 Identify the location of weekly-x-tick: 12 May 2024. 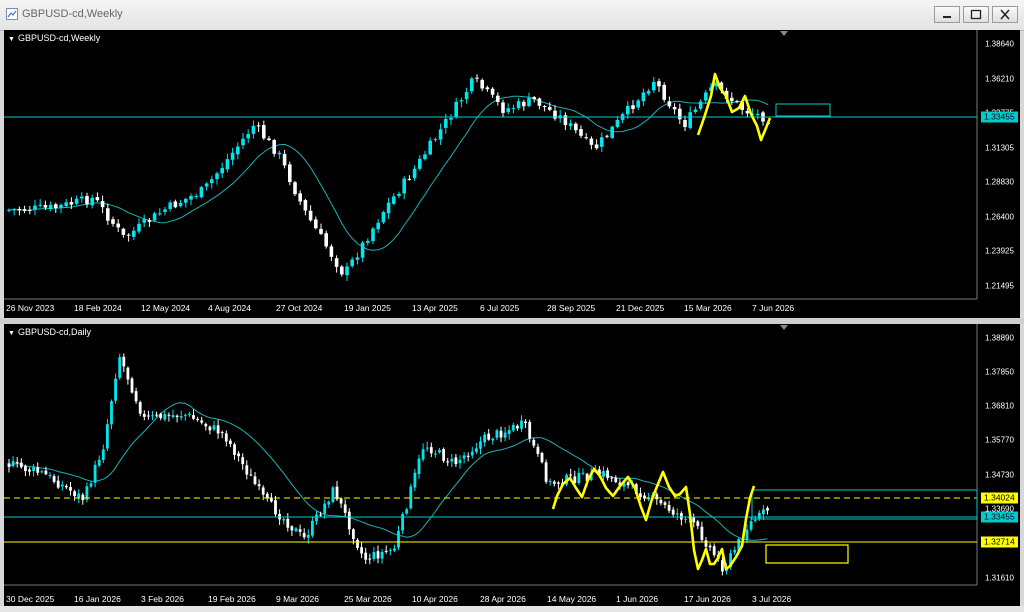
(166, 308).